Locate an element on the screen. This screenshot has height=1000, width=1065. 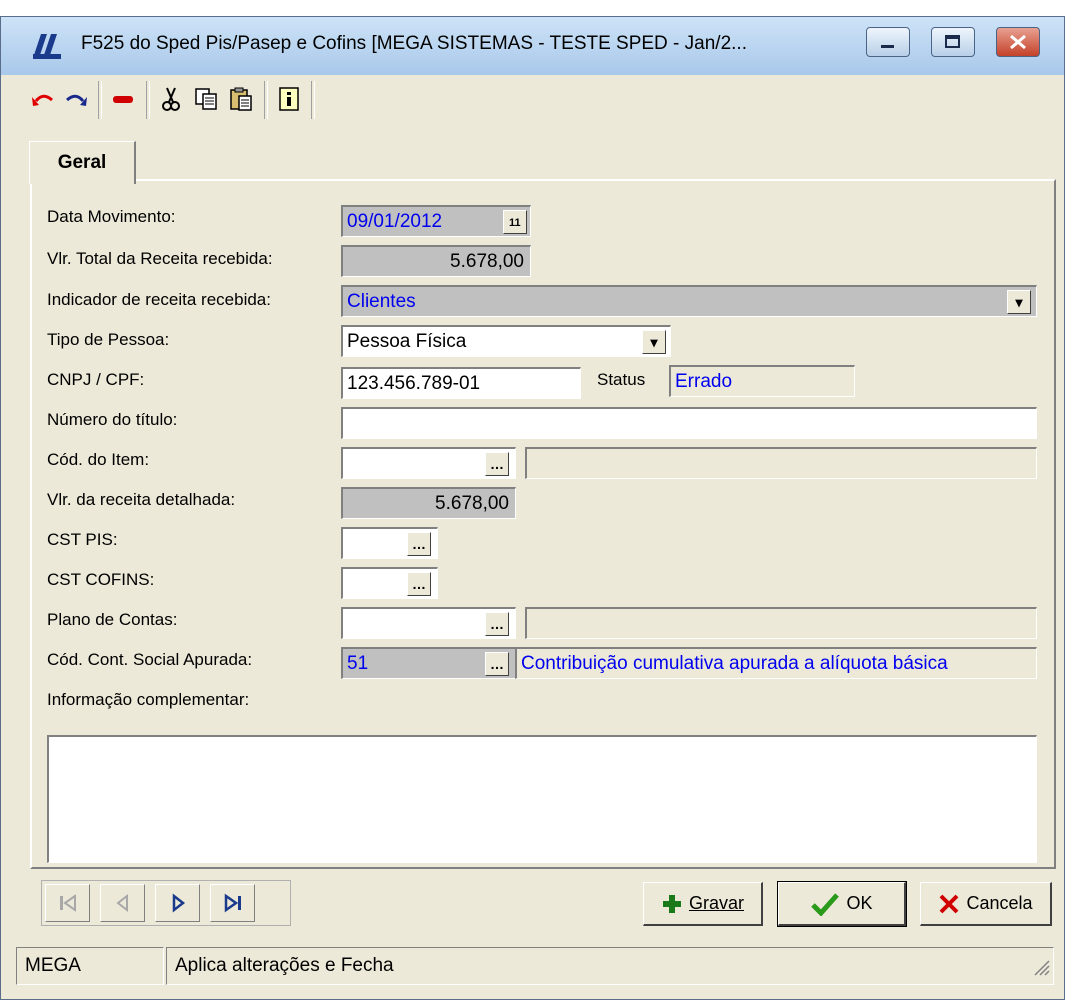
data-movimento-label: Data Movimento: is located at coordinates (111, 216).